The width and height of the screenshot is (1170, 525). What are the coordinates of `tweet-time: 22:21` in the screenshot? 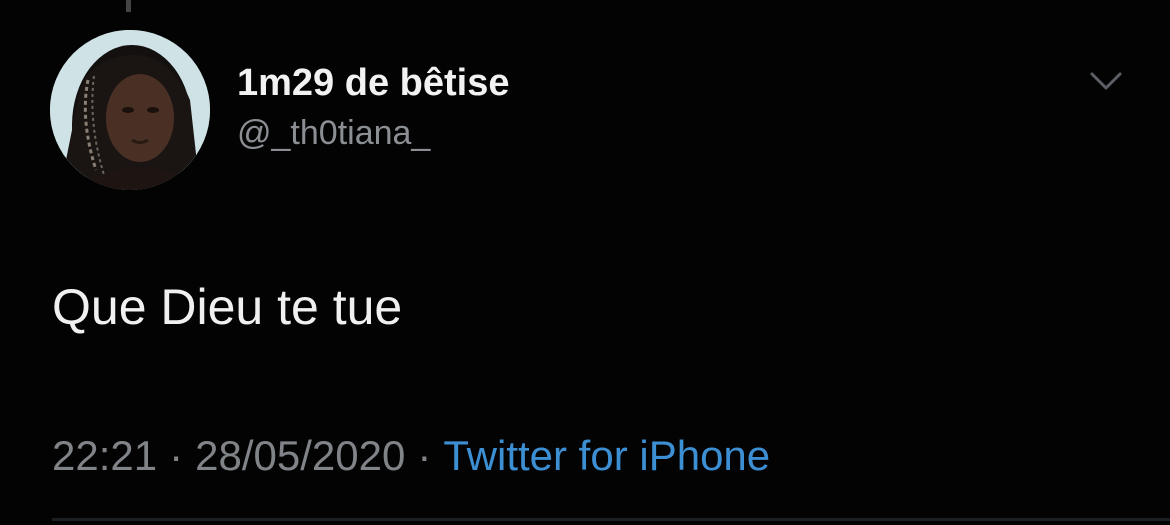 It's located at (105, 455).